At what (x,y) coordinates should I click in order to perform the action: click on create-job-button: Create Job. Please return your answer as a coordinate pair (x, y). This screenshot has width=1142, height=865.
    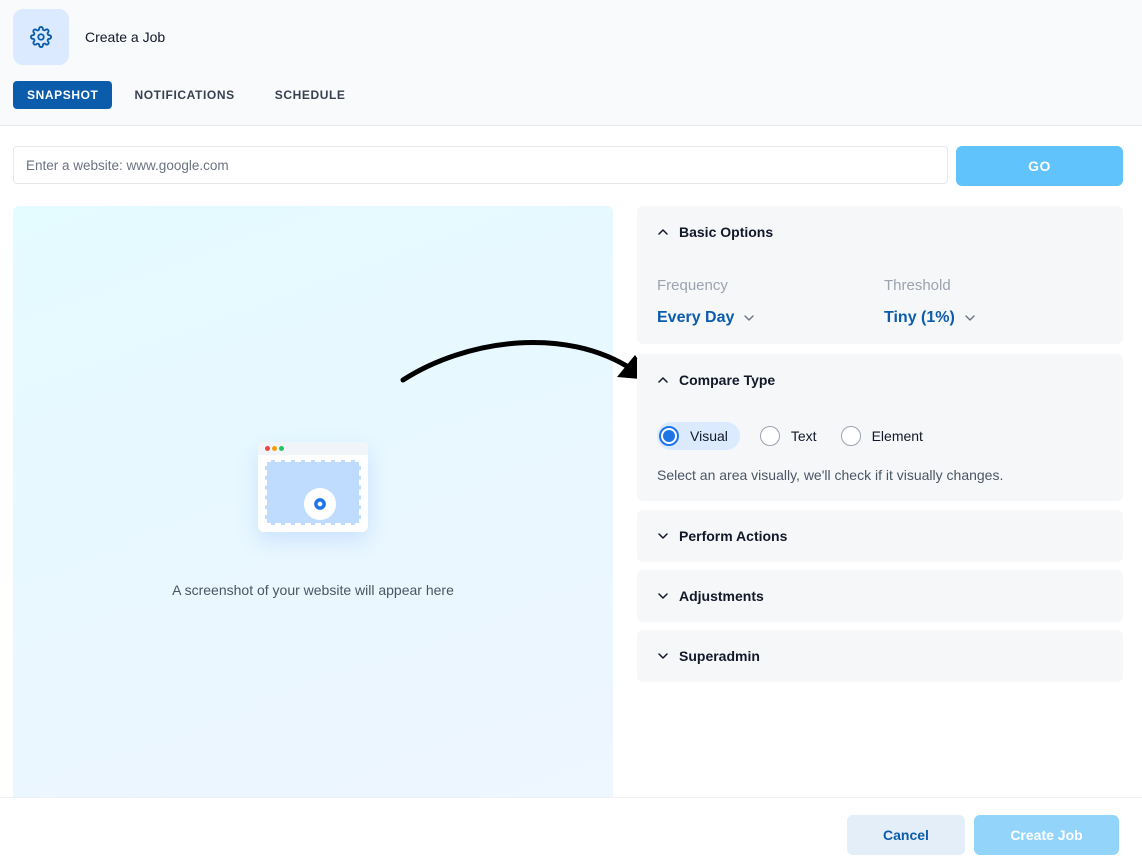
    Looking at the image, I should click on (1046, 835).